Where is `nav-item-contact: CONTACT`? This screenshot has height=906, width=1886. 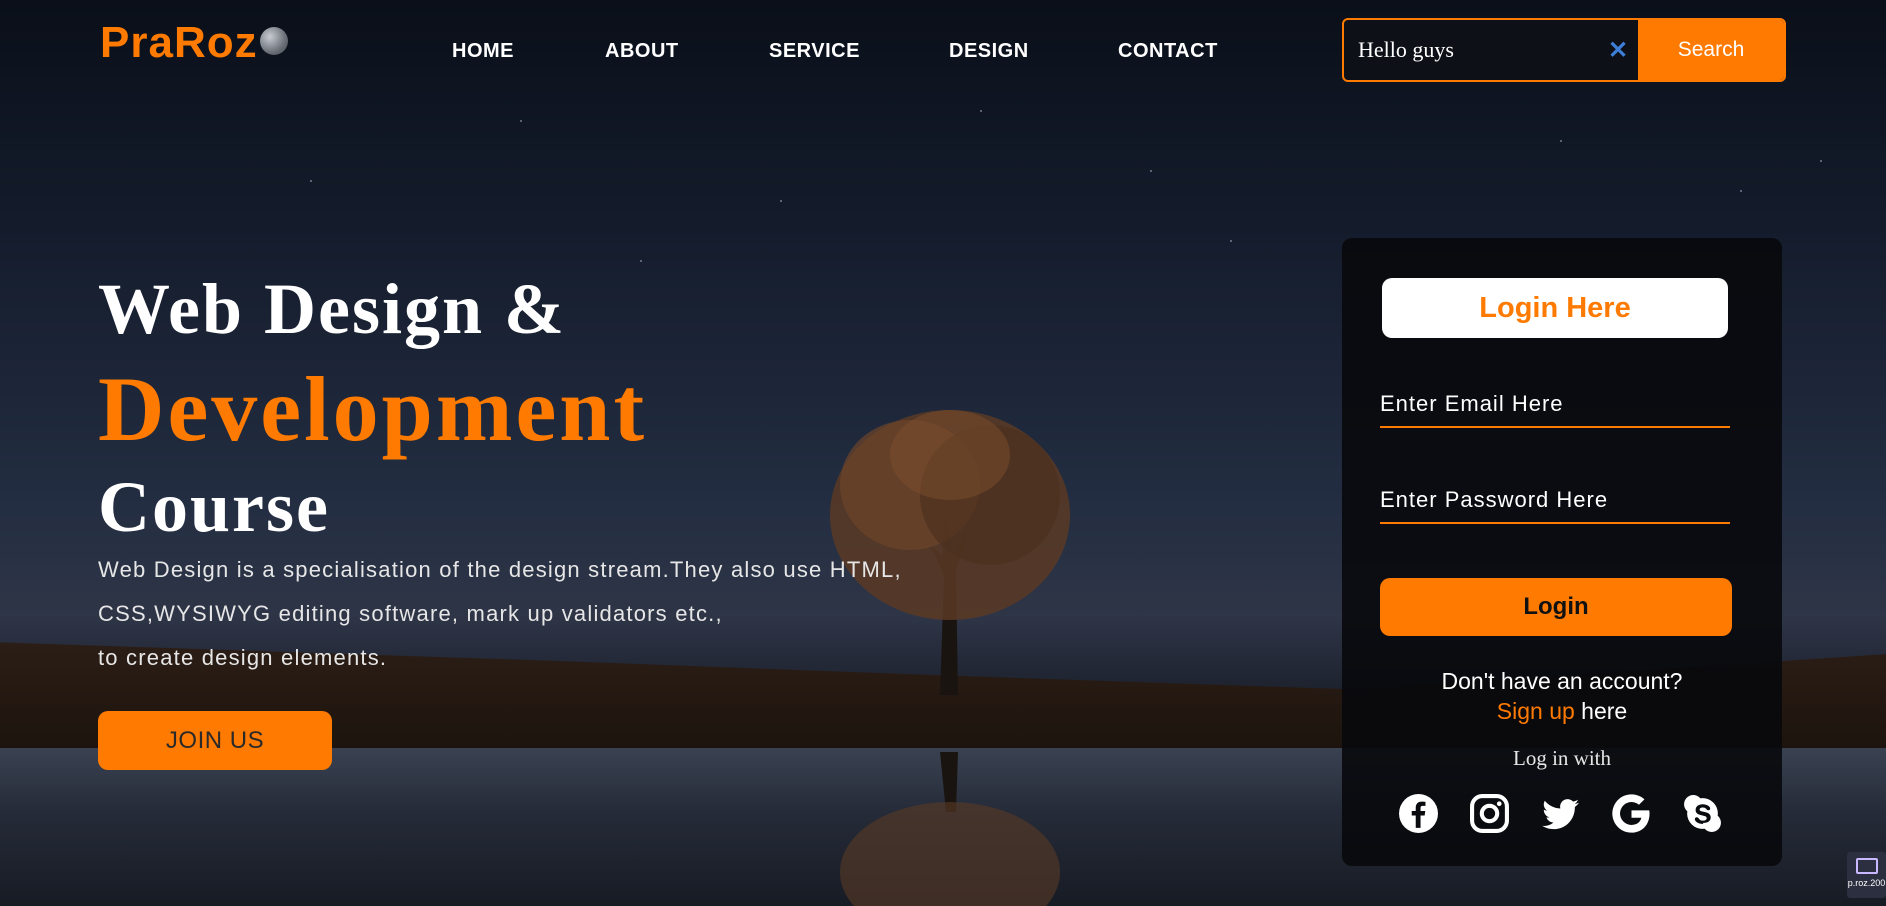 nav-item-contact: CONTACT is located at coordinates (1168, 51).